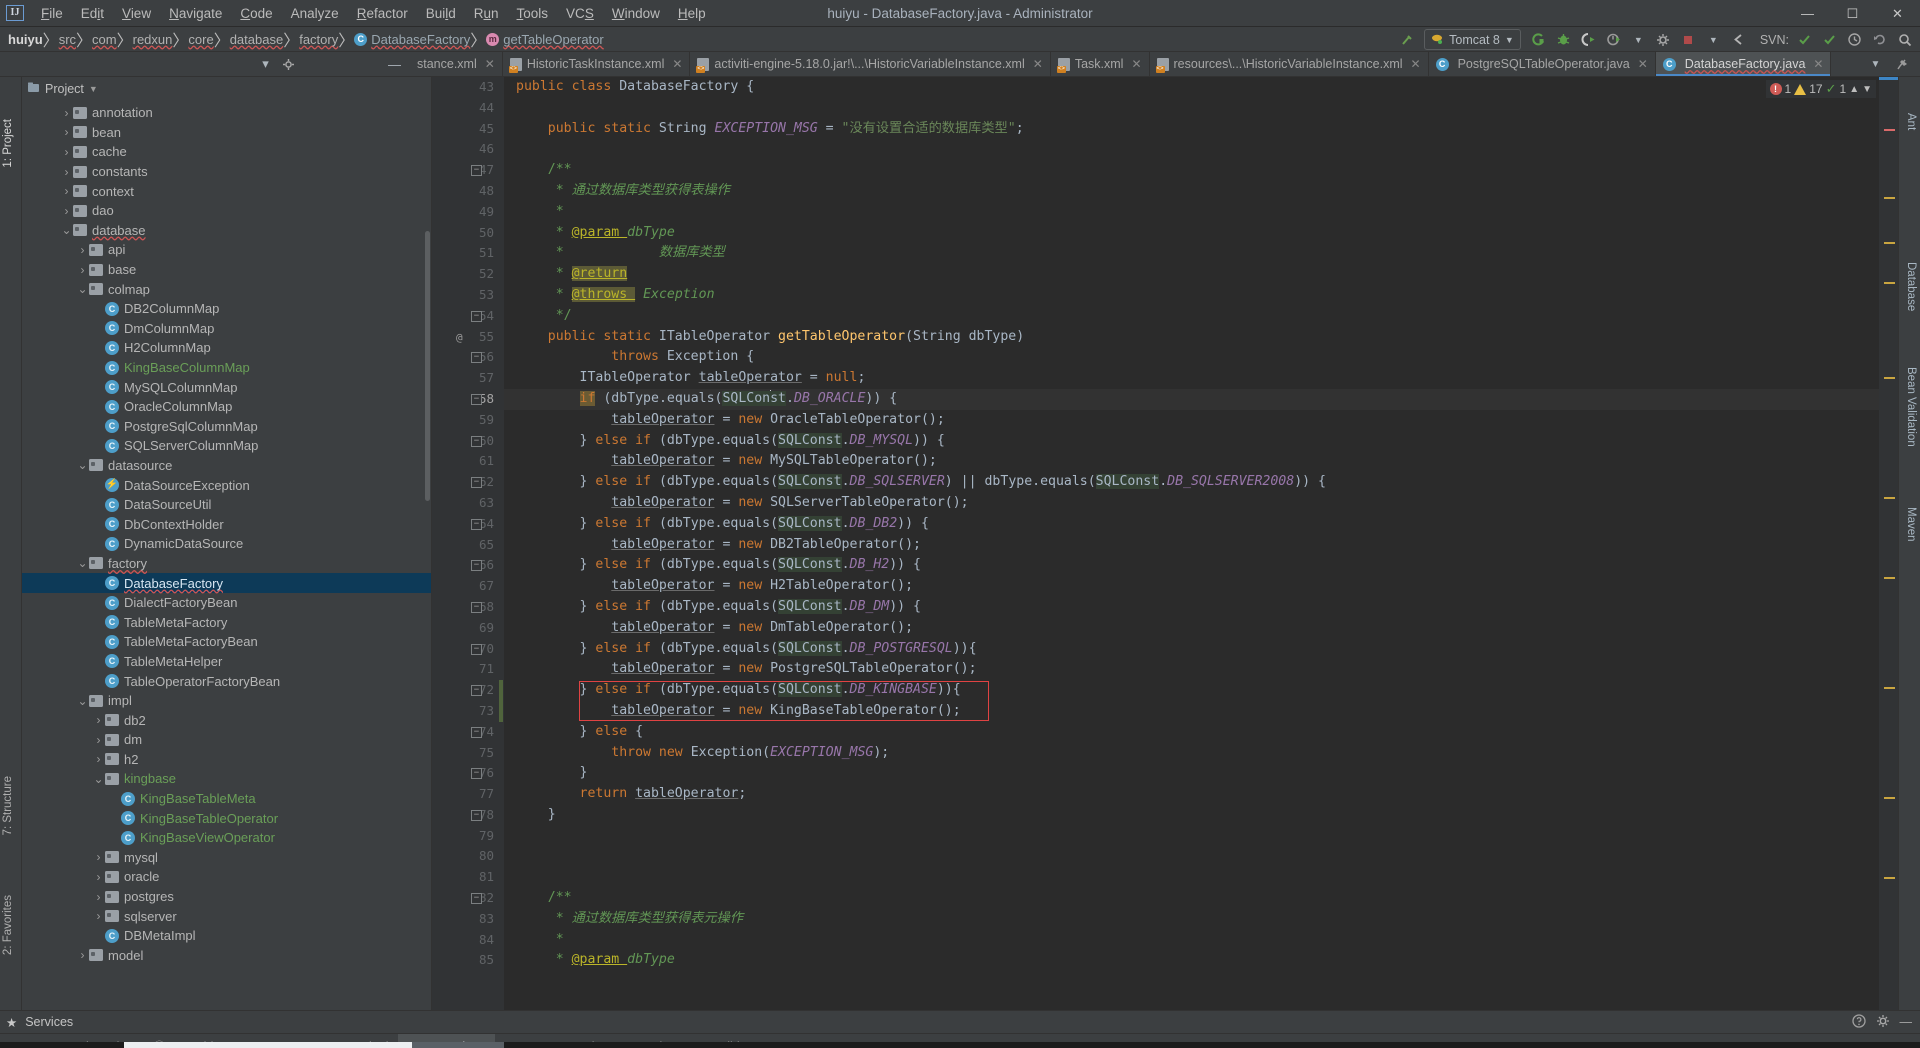  Describe the element at coordinates (226, 211) in the screenshot. I see `tree-node-dao: › dao` at that location.